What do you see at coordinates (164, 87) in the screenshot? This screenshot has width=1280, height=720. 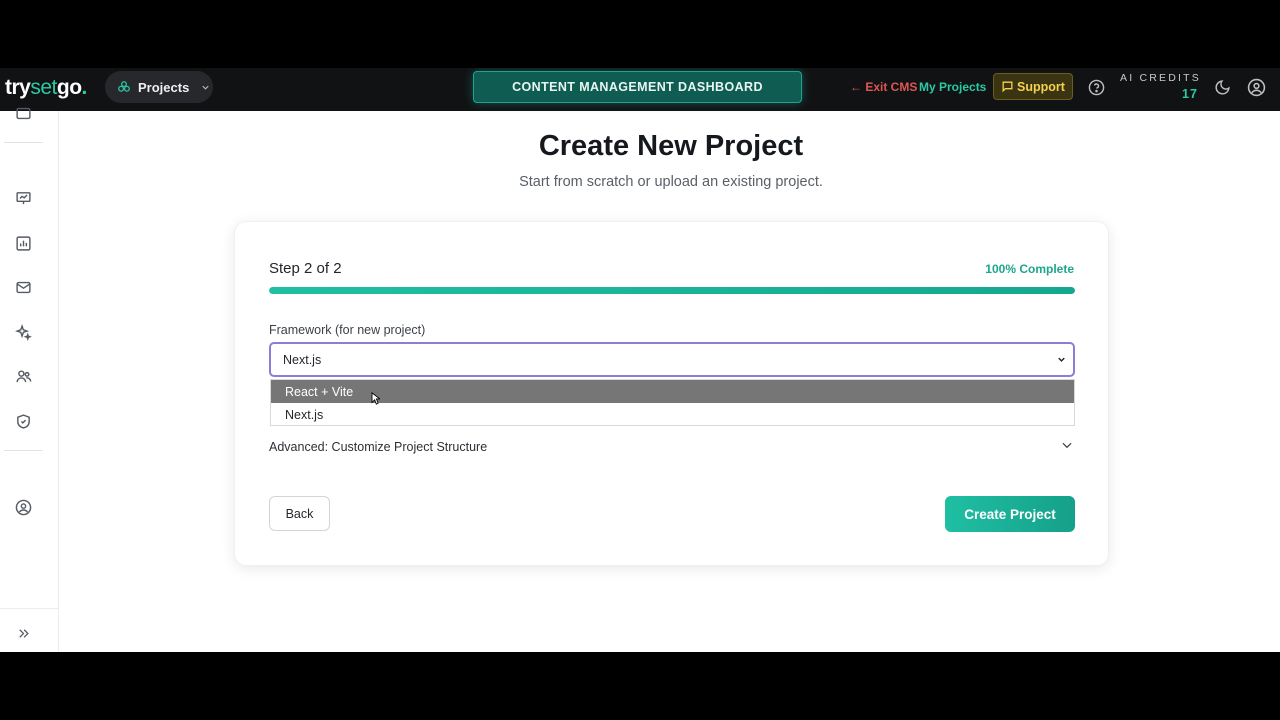 I see `projects-label: Projects` at bounding box center [164, 87].